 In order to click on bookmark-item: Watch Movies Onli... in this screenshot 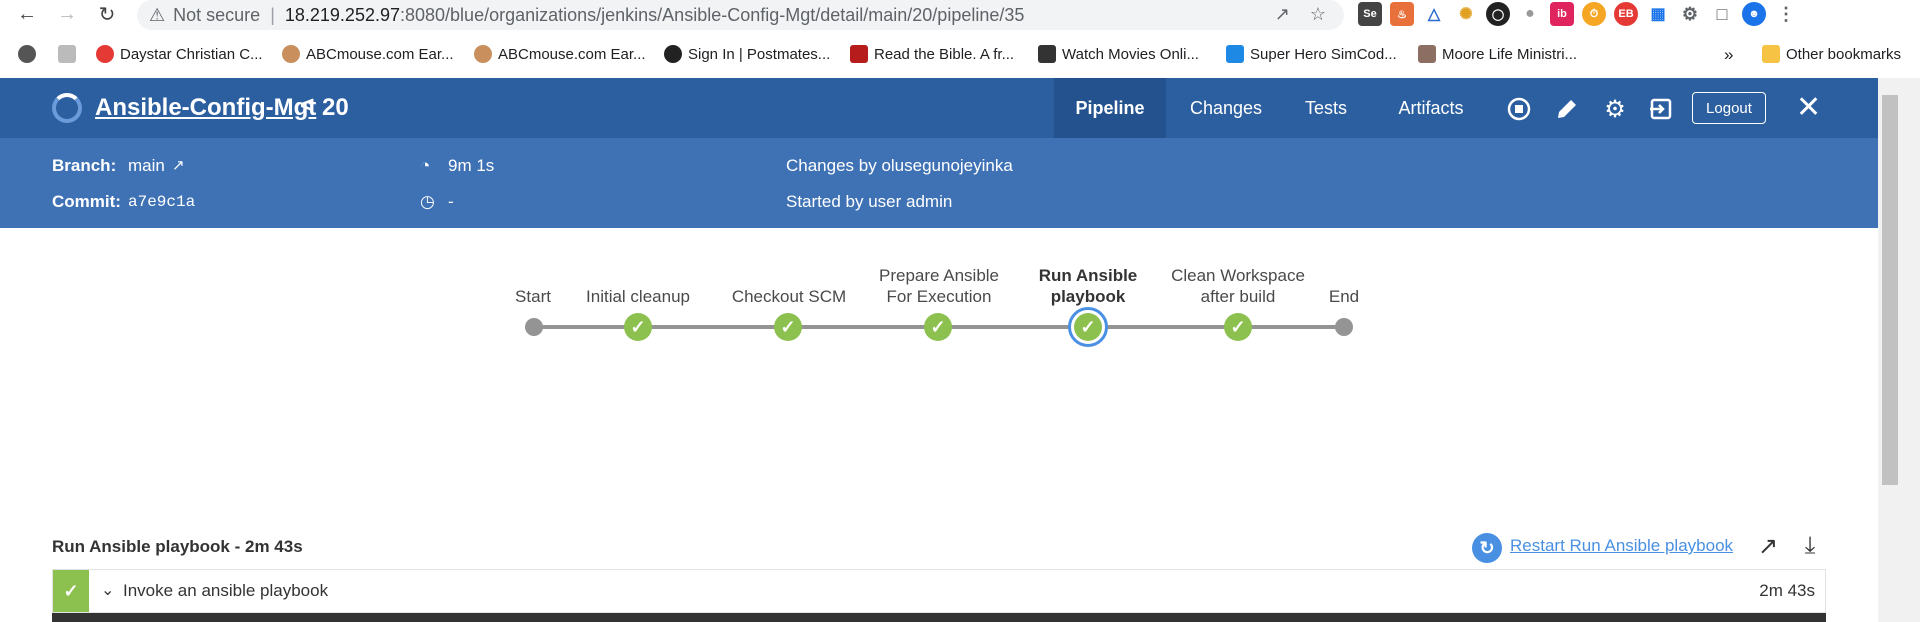, I will do `click(1118, 54)`.